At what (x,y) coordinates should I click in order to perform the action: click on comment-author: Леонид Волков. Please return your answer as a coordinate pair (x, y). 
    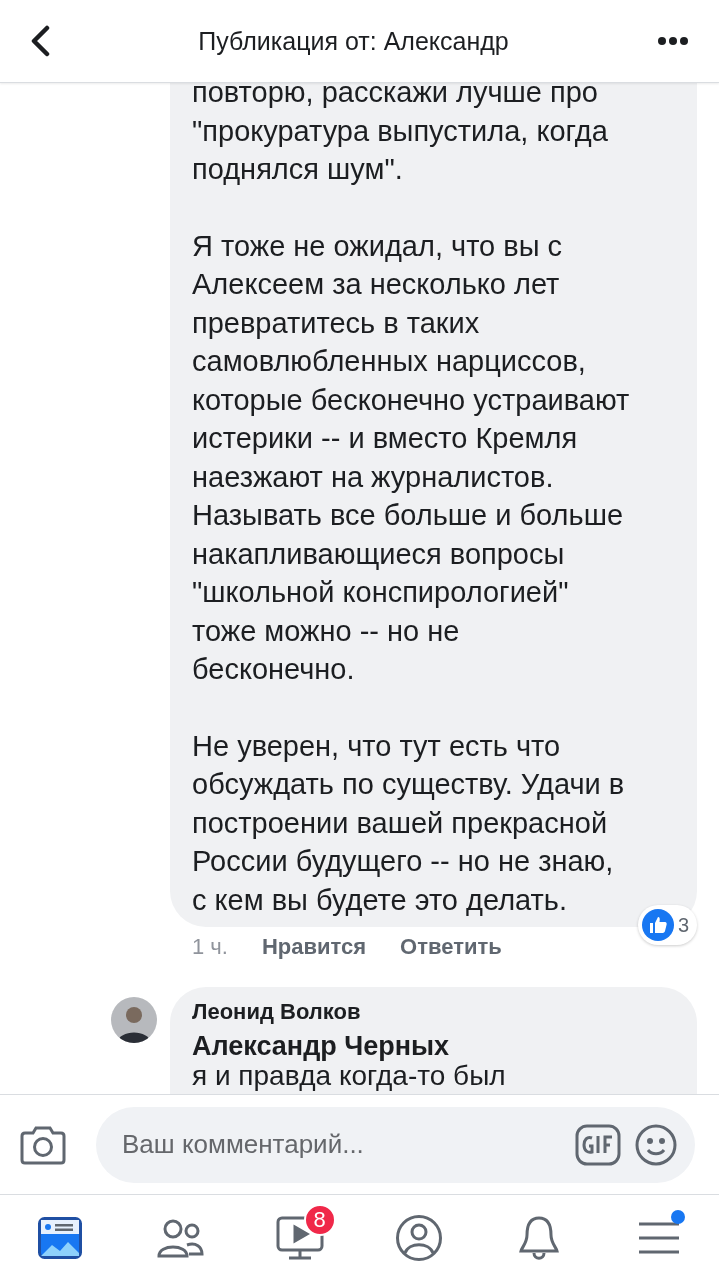
    Looking at the image, I should click on (434, 1012).